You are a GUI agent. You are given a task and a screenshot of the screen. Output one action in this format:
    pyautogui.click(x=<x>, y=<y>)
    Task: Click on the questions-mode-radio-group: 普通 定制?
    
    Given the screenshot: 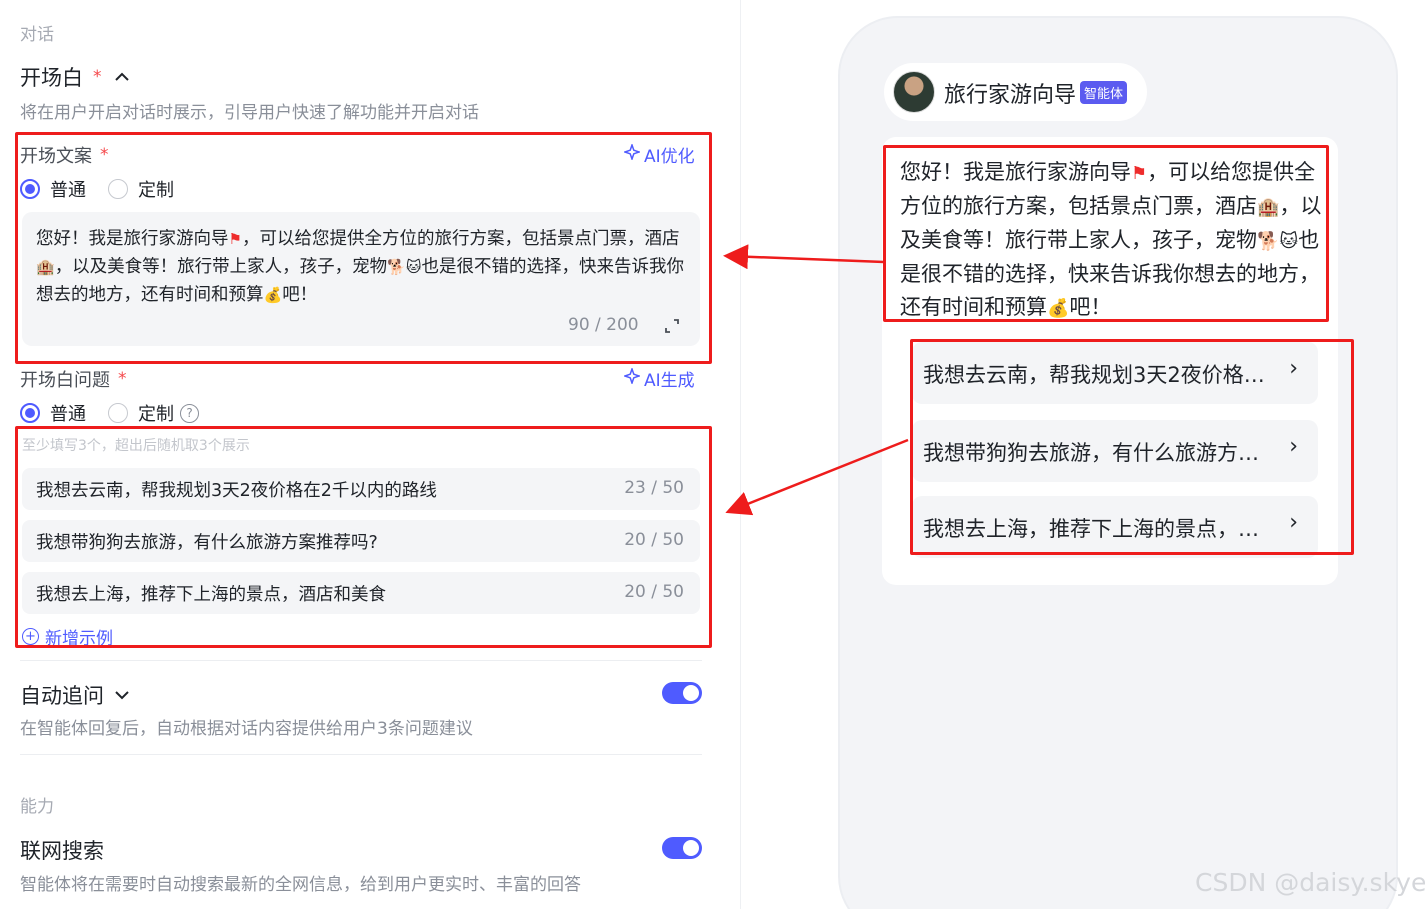 What is the action you would take?
    pyautogui.click(x=109, y=413)
    